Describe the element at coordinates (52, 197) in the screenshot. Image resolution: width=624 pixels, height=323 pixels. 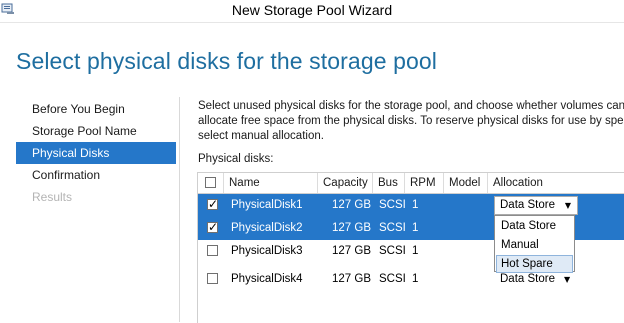
I see `nav-item-results: Results` at that location.